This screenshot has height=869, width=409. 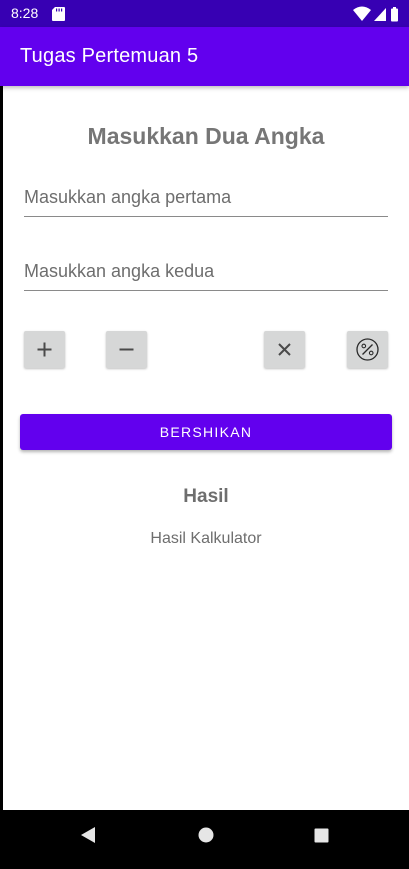 What do you see at coordinates (206, 432) in the screenshot?
I see `clear-button: BERSHIKAN` at bounding box center [206, 432].